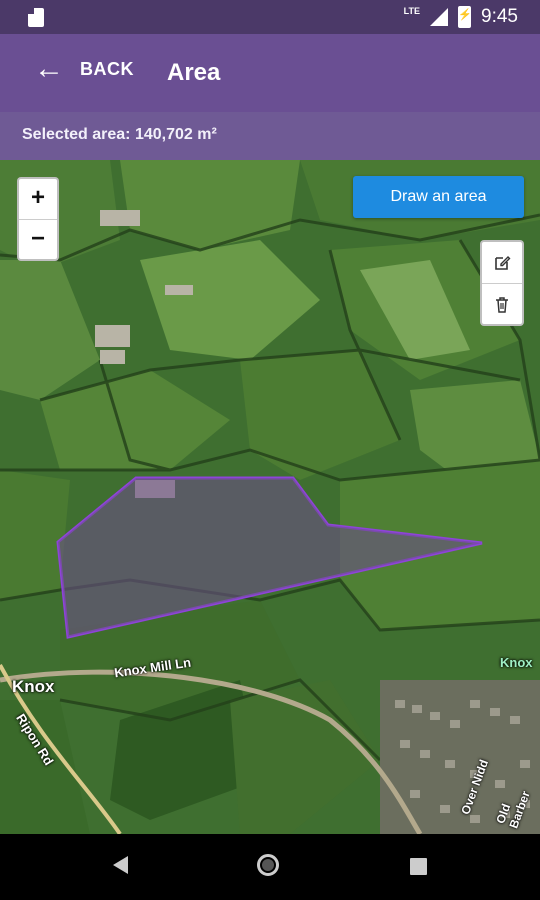 The image size is (540, 900). What do you see at coordinates (499, 16) in the screenshot?
I see `clock: 9:45` at bounding box center [499, 16].